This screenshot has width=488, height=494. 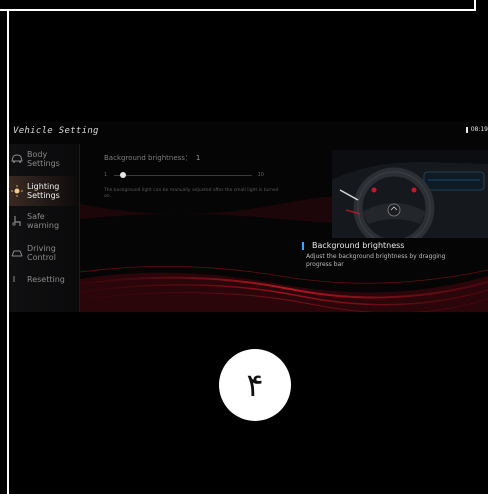 I want to click on sidebar-item-lighting-settings: Lighting Settings, so click(x=44, y=191).